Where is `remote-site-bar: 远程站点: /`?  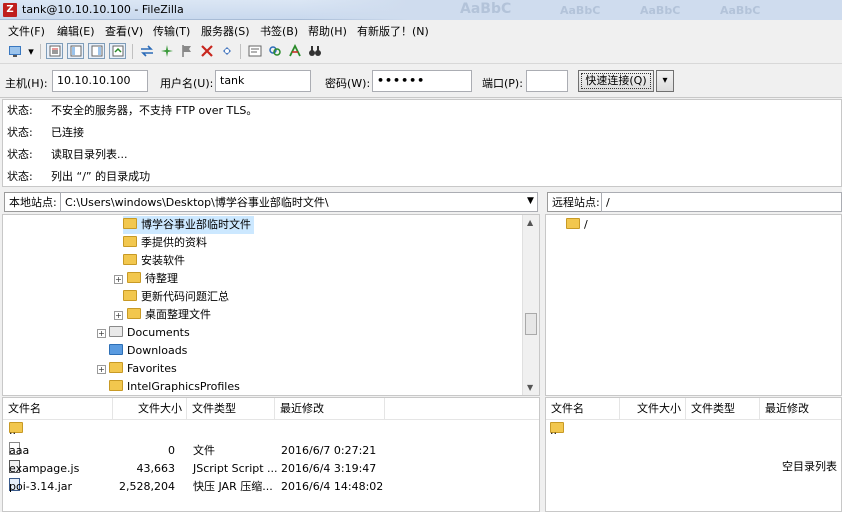
remote-site-bar: 远程站点: / is located at coordinates (693, 203).